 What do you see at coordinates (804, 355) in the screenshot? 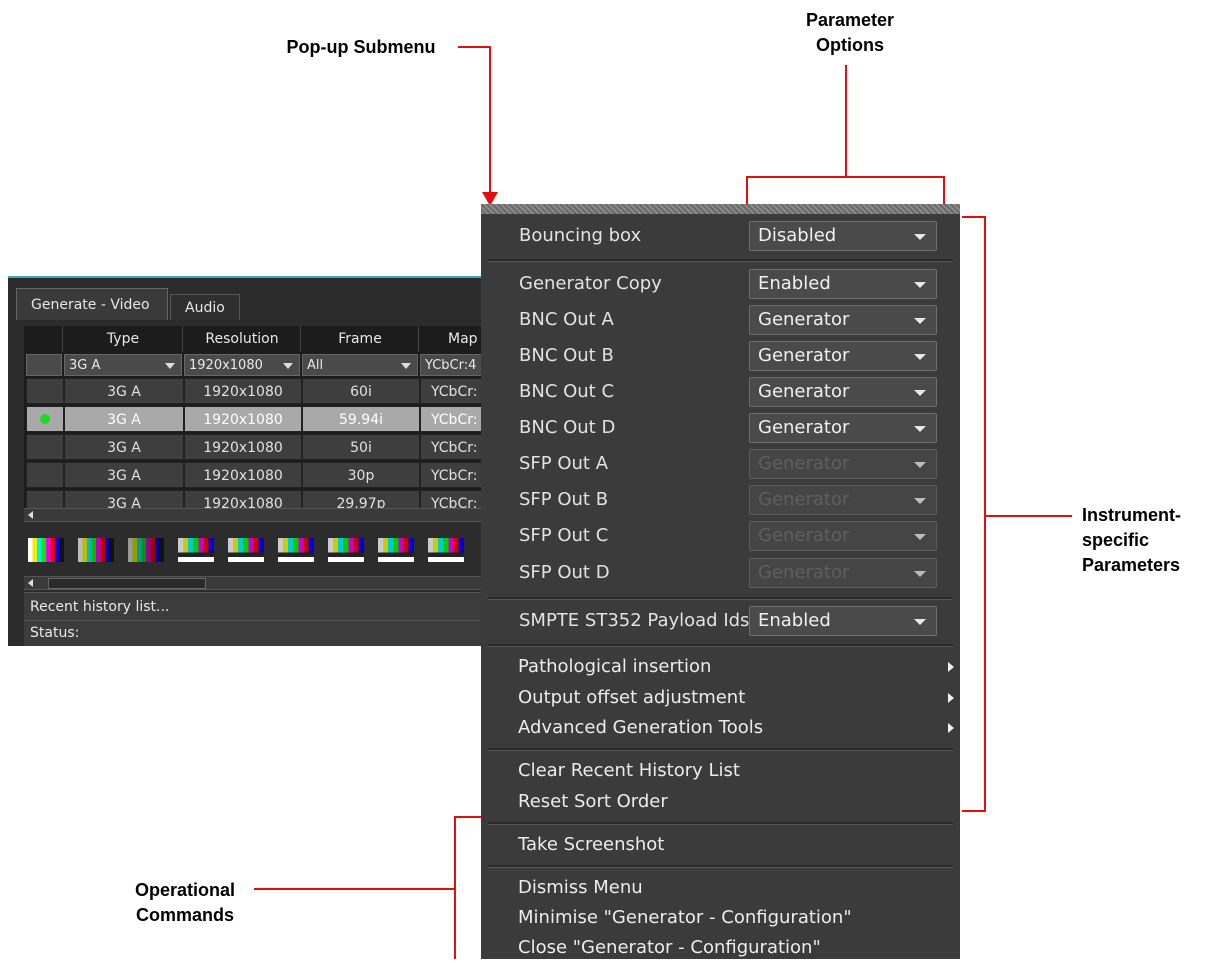
I see `bnc-out-b-value: Generator` at bounding box center [804, 355].